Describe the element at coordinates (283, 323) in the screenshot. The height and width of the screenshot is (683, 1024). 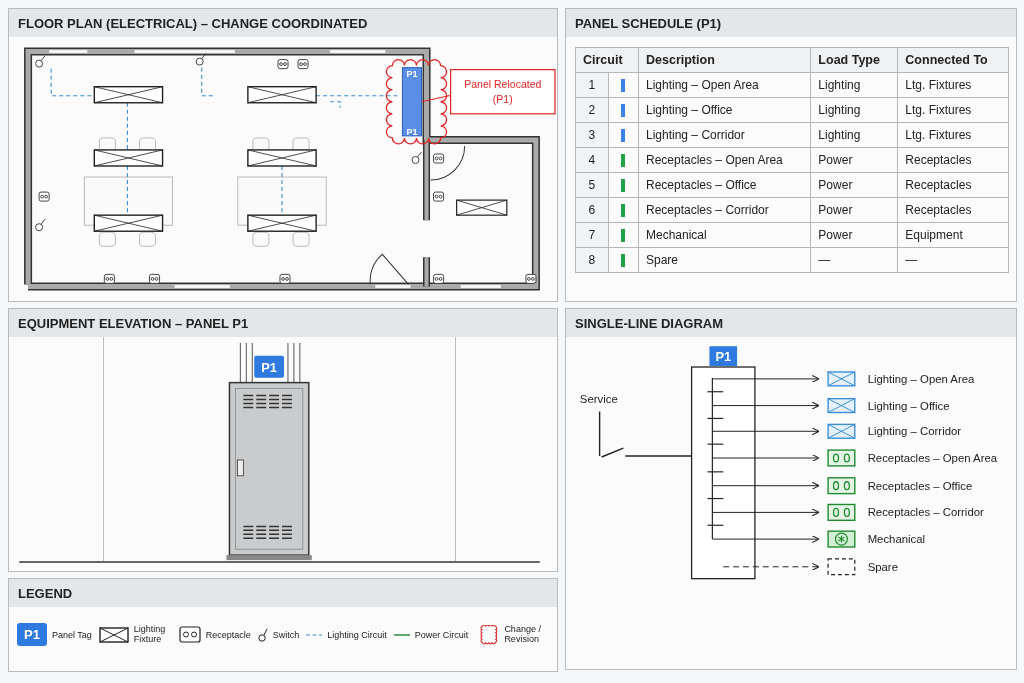
I see `panel-title: EQUIPMENT ELEVATION – PANEL P1` at that location.